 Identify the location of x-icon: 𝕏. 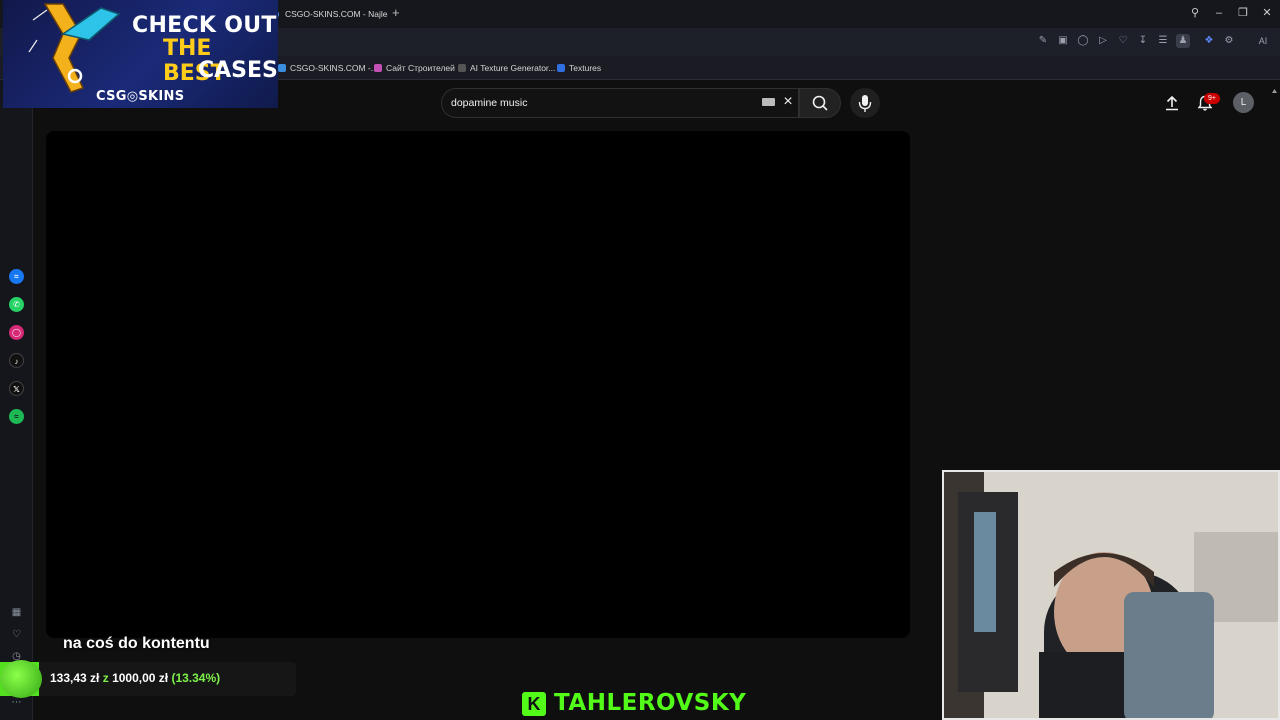
(16, 388).